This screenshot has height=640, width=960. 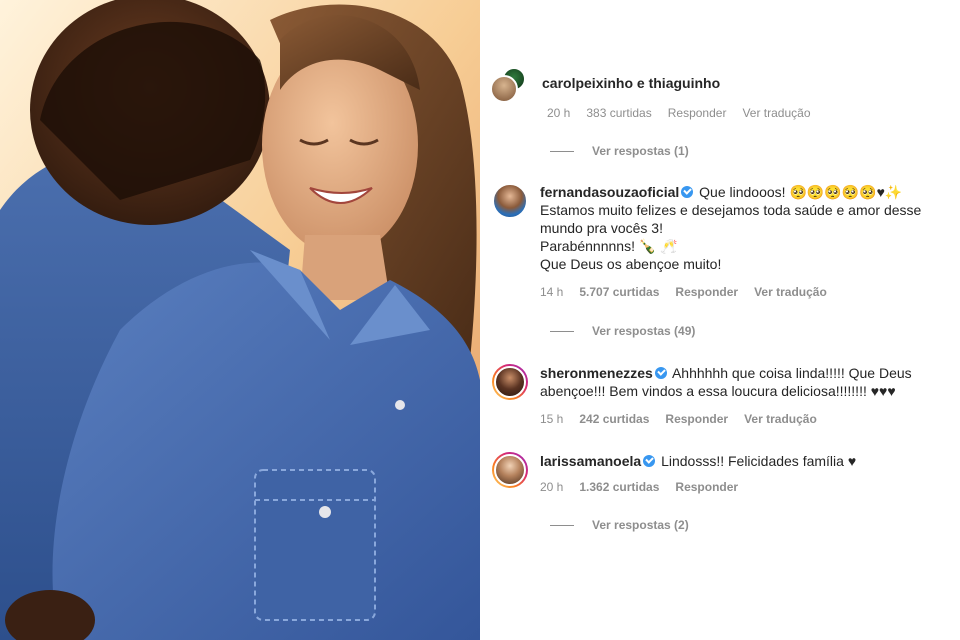 What do you see at coordinates (552, 292) in the screenshot?
I see `comment-time: 14 h` at bounding box center [552, 292].